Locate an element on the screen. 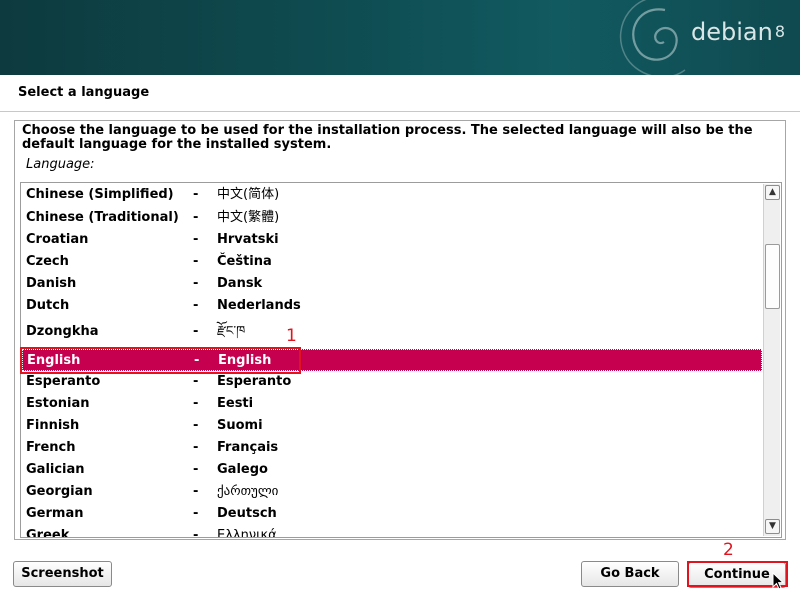 The height and width of the screenshot is (600, 800). language-native-name: Čeština is located at coordinates (244, 261).